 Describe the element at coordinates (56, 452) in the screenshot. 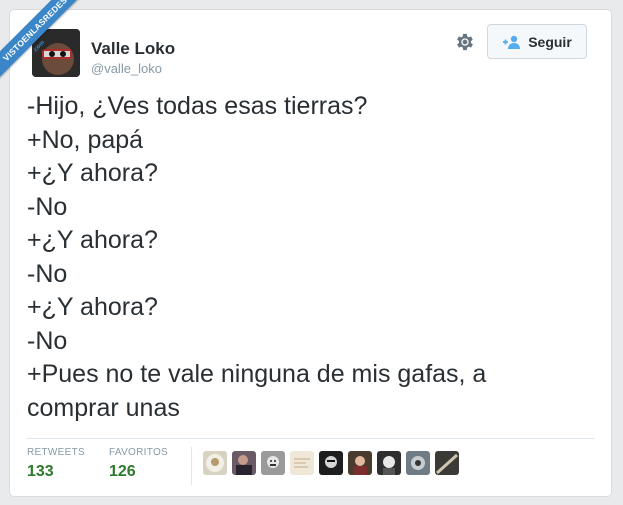

I see `retweets-label: RETWEETS` at that location.